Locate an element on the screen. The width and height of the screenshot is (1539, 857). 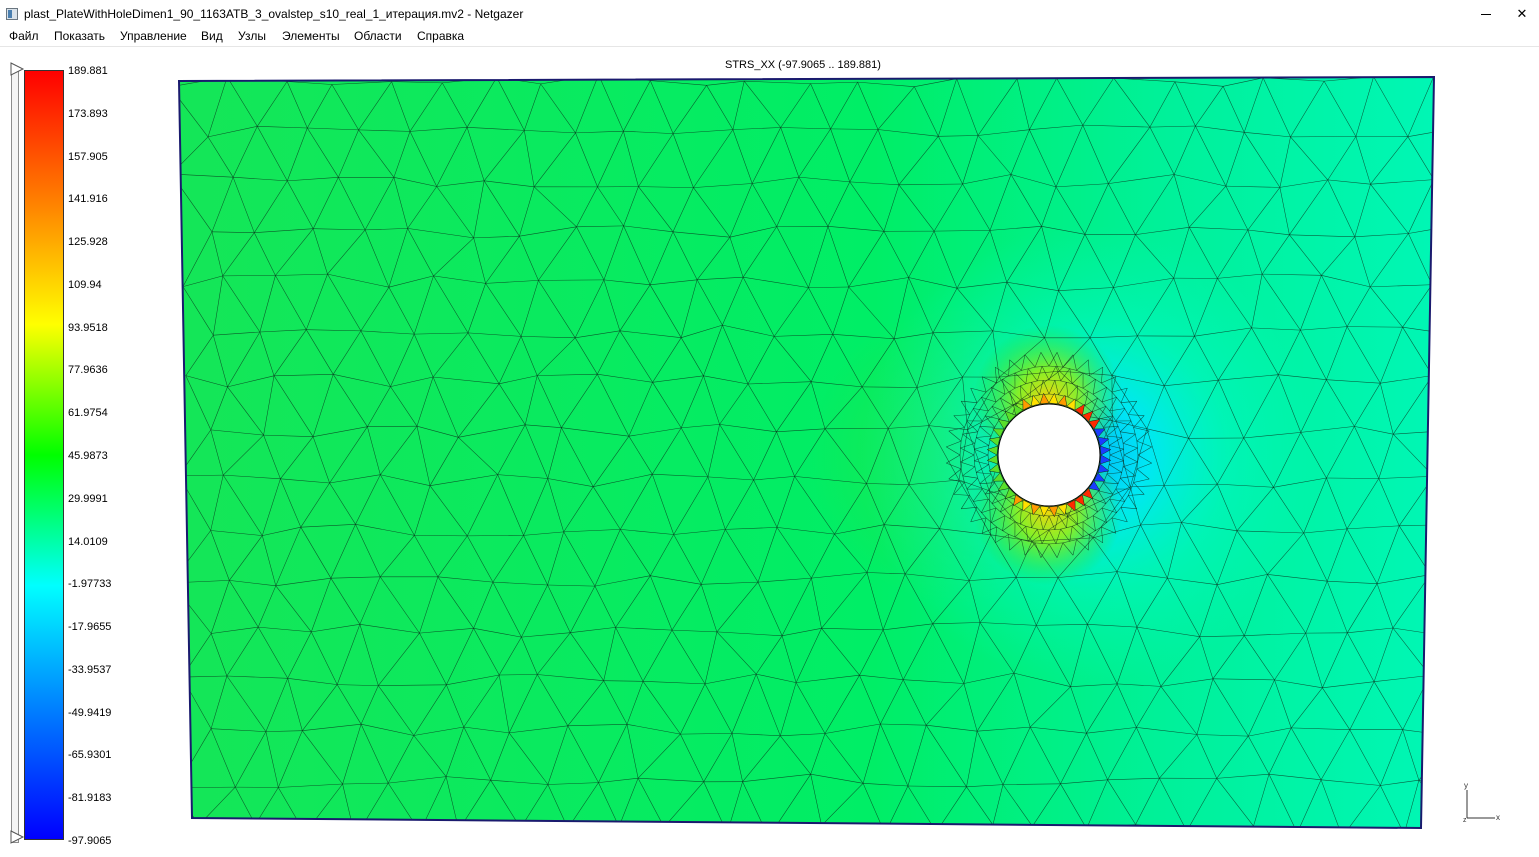
axes-triad: y x z is located at coordinates (1481, 802).